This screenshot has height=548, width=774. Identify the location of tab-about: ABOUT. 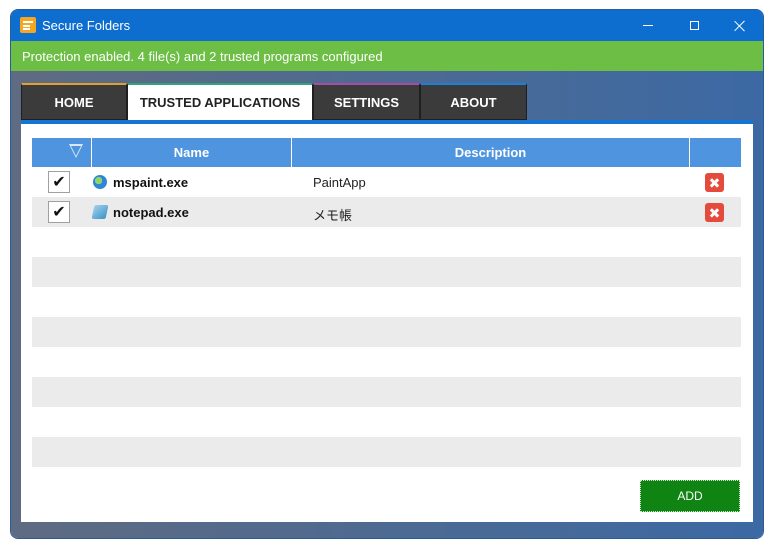
(473, 101).